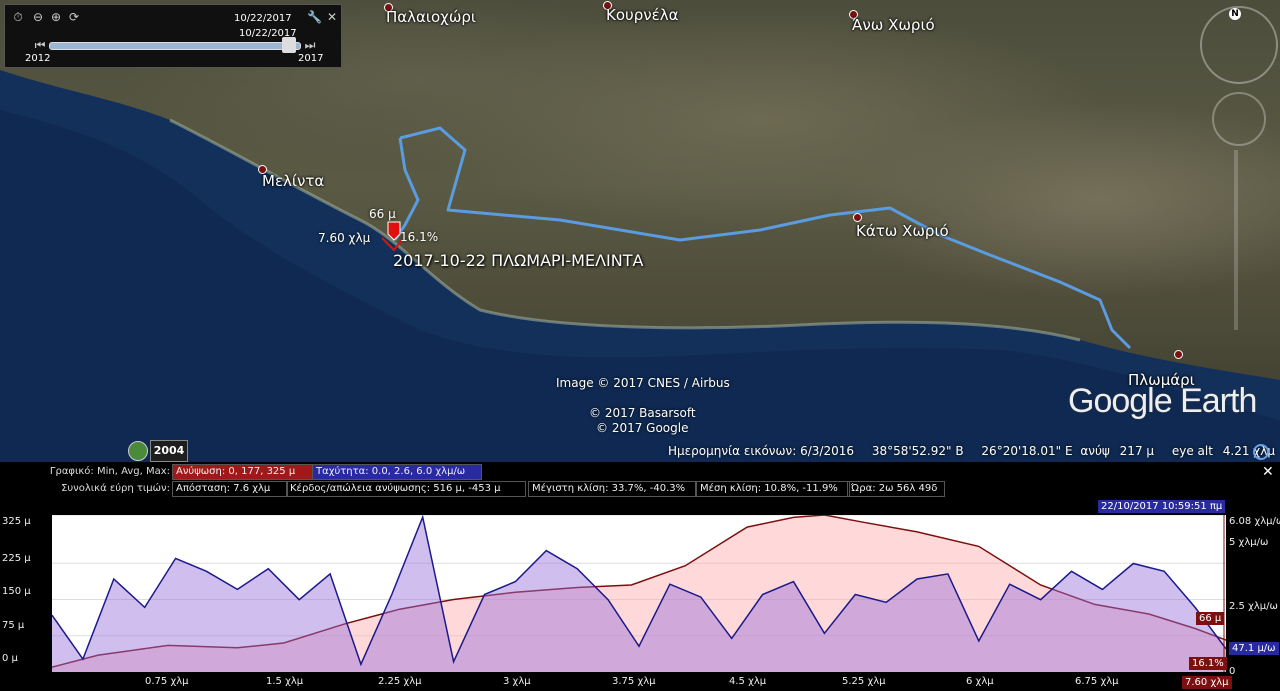 This screenshot has width=1280, height=691. I want to click on marker-distance: 7.60 χλμ, so click(344, 238).